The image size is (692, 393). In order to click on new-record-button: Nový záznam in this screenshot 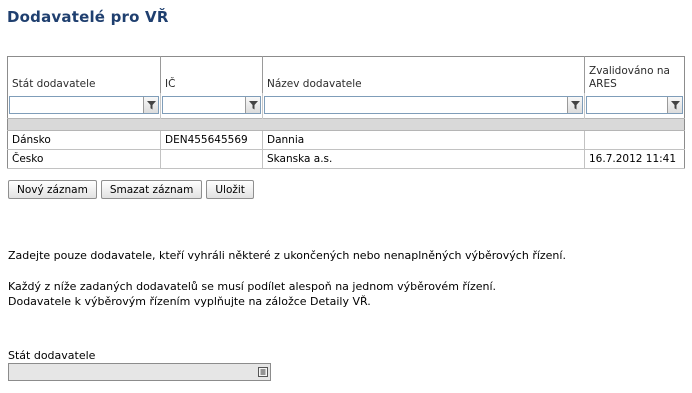, I will do `click(52, 189)`.